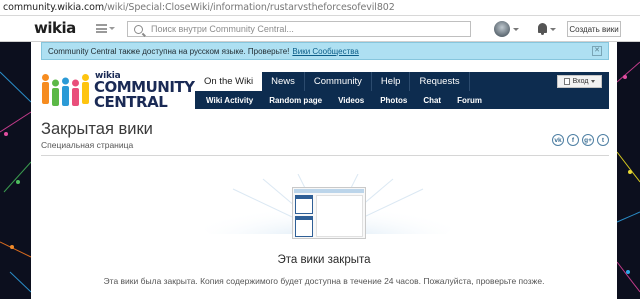 This screenshot has width=640, height=299. Describe the element at coordinates (580, 140) in the screenshot. I see `social-share-buttons: vk f g+ t` at that location.